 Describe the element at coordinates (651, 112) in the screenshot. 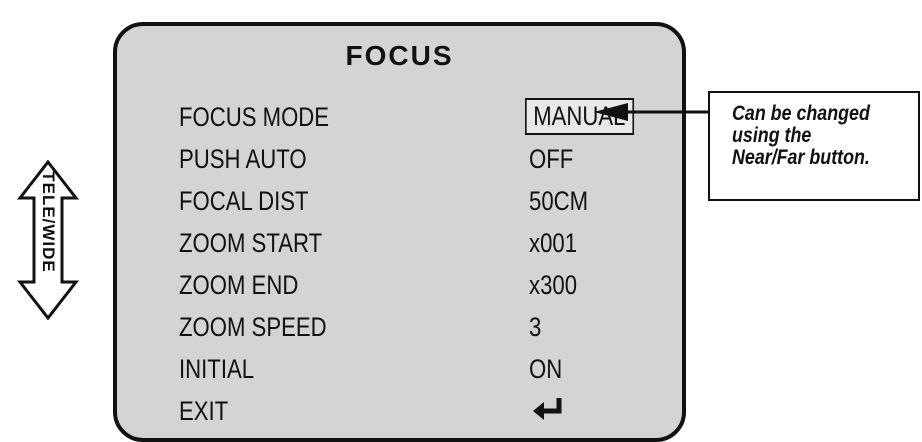

I see `pointer-arrow-icon` at that location.